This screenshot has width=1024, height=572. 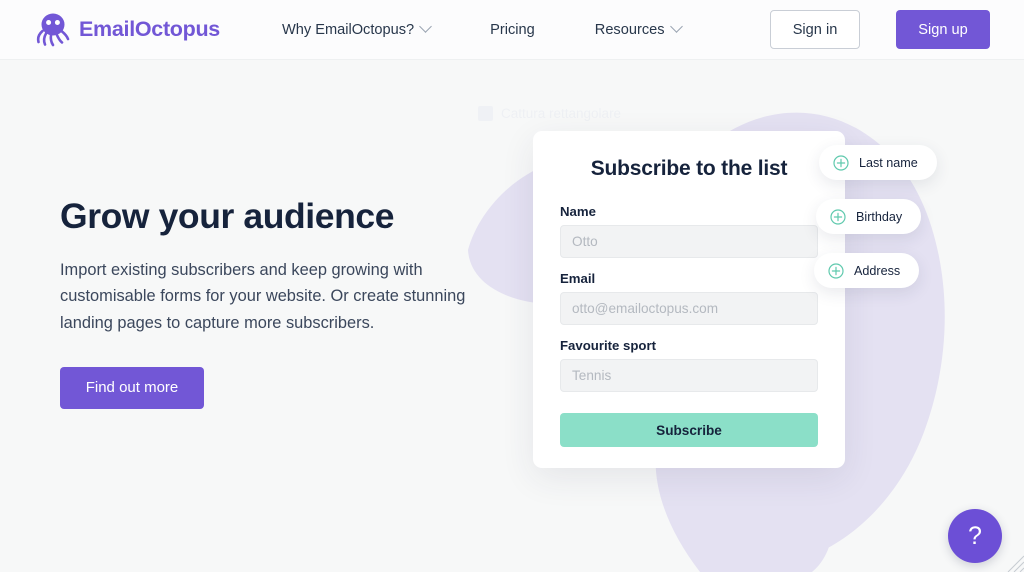 I want to click on subscribe-form-title: Subscribe to the list, so click(x=689, y=168).